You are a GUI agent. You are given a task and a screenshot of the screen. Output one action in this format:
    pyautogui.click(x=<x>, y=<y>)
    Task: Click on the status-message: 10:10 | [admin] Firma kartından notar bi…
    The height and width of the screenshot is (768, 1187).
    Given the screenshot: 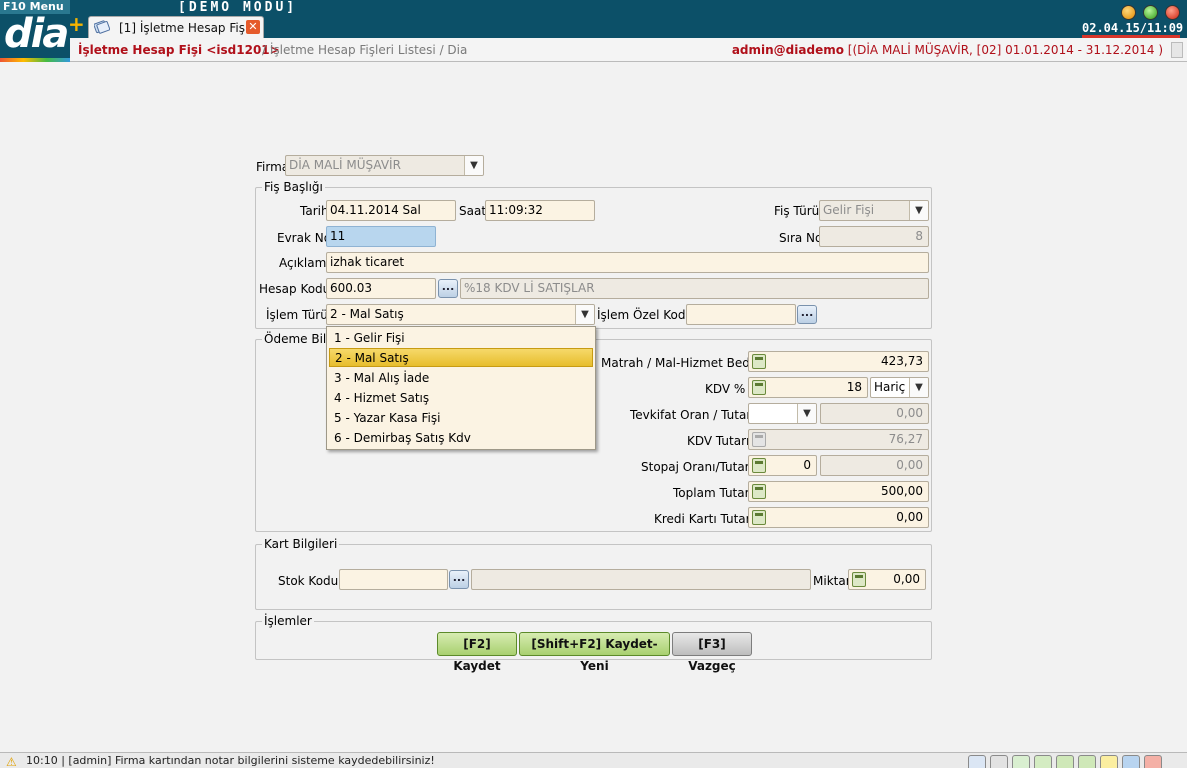 What is the action you would take?
    pyautogui.click(x=230, y=760)
    